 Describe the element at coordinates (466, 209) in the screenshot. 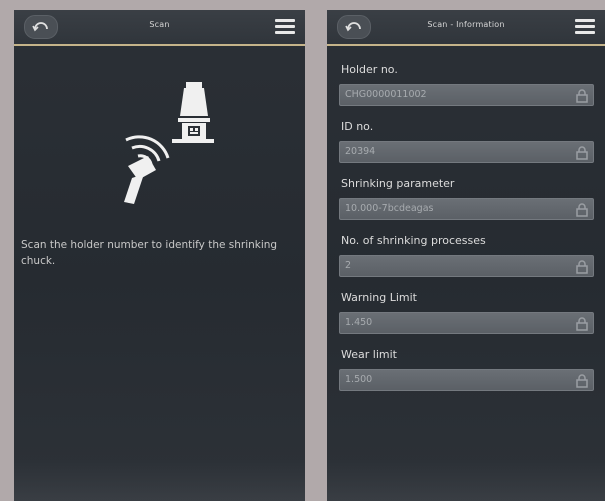

I see `shrinking-parameter-field: 10.000-7bcdeagas` at that location.